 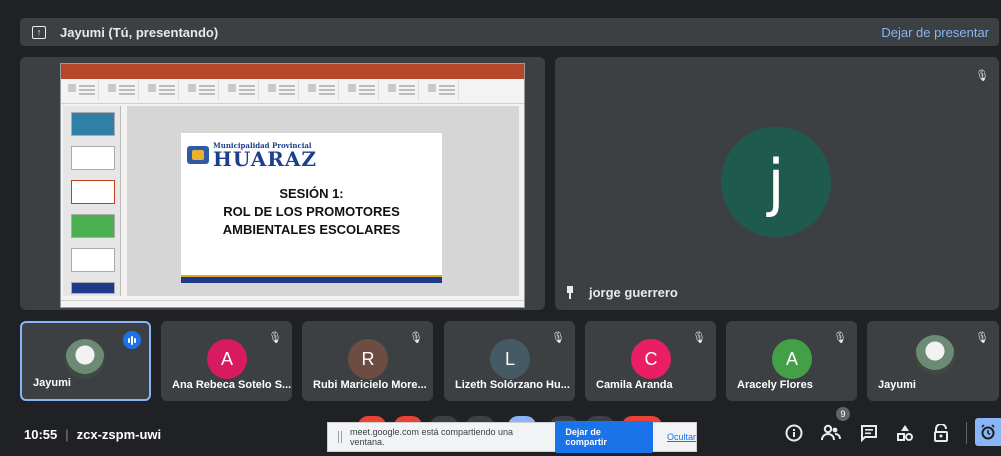 I want to click on logo-title: HUARAZ, so click(x=265, y=159).